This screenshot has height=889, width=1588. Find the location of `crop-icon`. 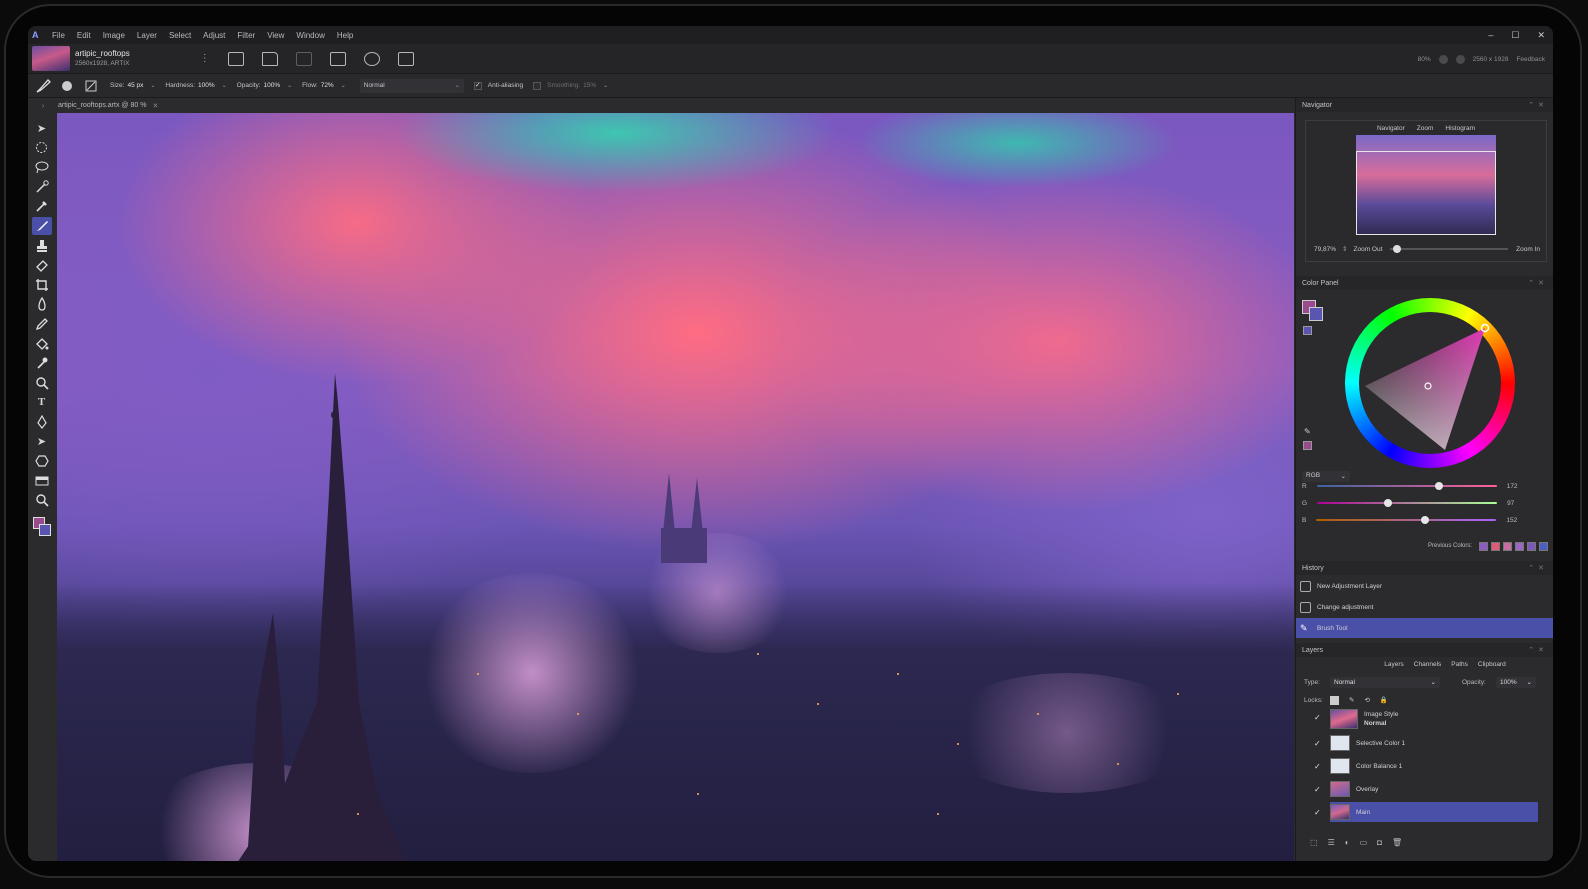

crop-icon is located at coordinates (42, 285).